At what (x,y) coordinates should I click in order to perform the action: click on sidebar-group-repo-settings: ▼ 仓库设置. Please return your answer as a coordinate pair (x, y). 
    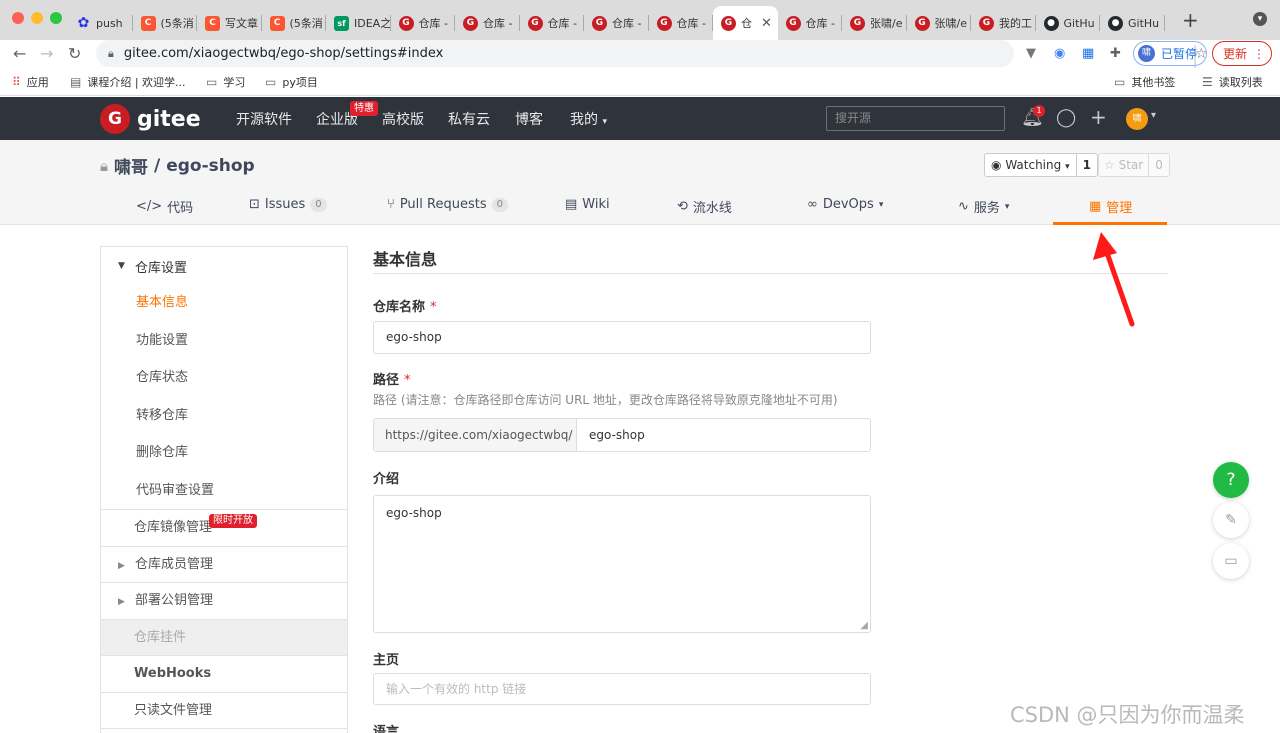
    Looking at the image, I should click on (224, 266).